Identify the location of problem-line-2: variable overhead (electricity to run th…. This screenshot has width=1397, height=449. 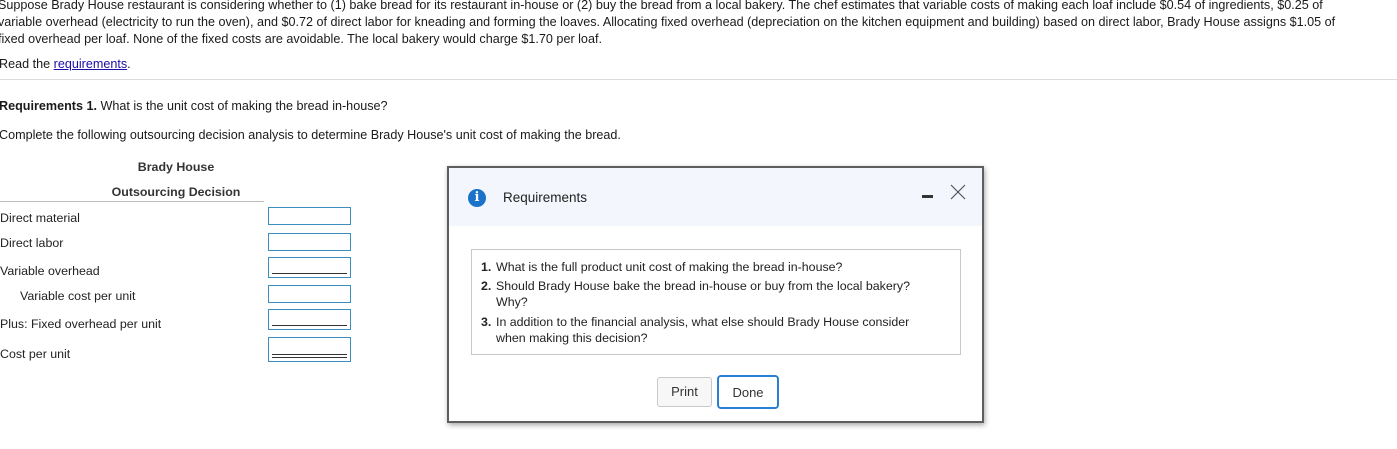
(668, 22).